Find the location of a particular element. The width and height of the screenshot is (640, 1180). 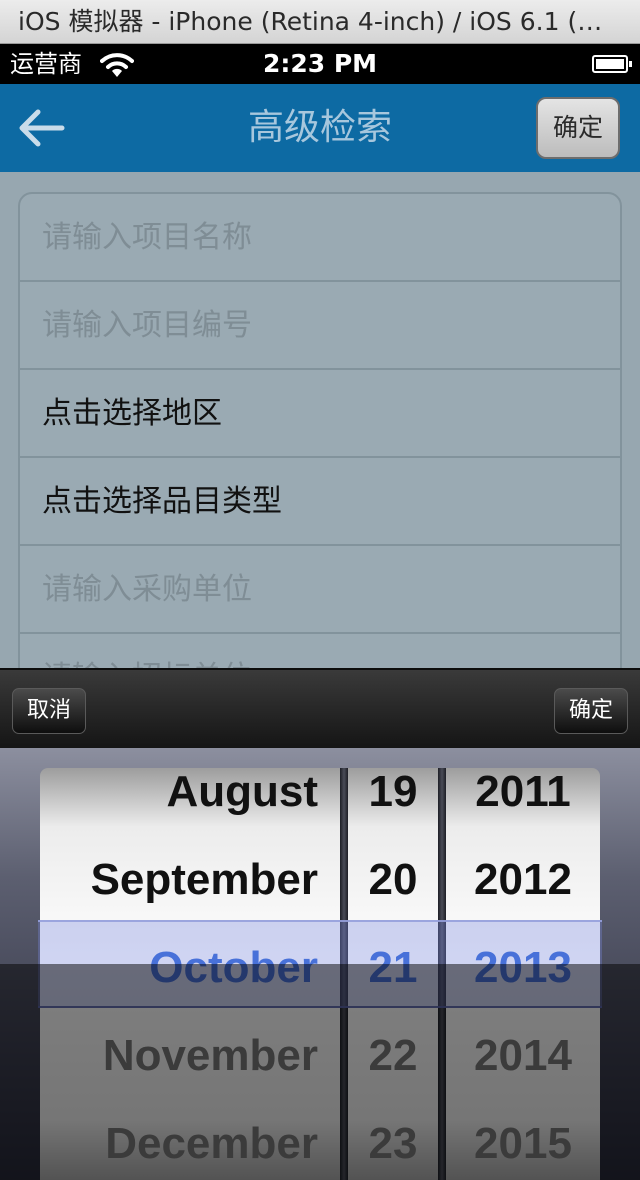

form-input-field: 请输入项目编号 is located at coordinates (320, 326).